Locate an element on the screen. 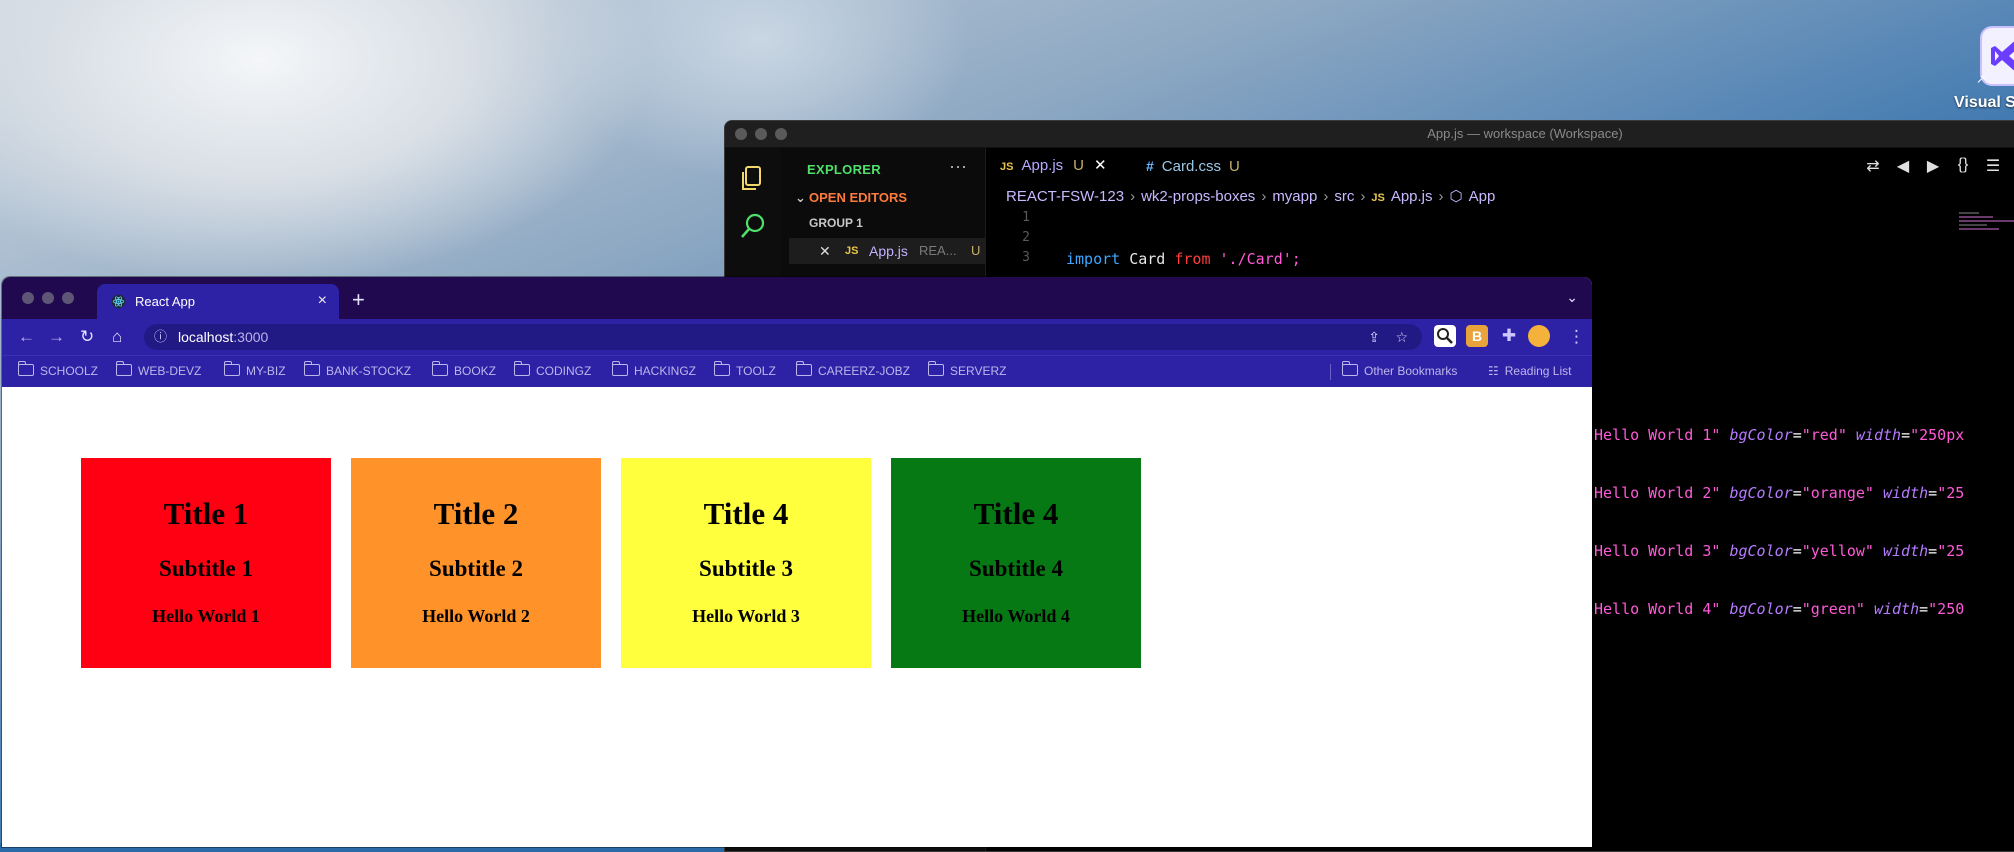  braces-icon: {} is located at coordinates (1963, 166).